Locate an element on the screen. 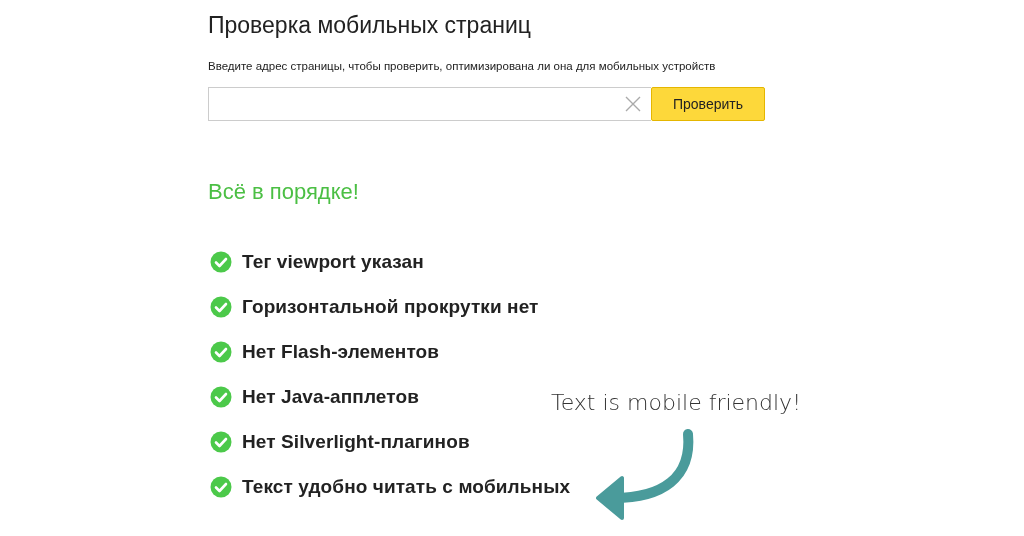 The height and width of the screenshot is (536, 1024). page-title: Проверка мобильных страниц is located at coordinates (370, 25).